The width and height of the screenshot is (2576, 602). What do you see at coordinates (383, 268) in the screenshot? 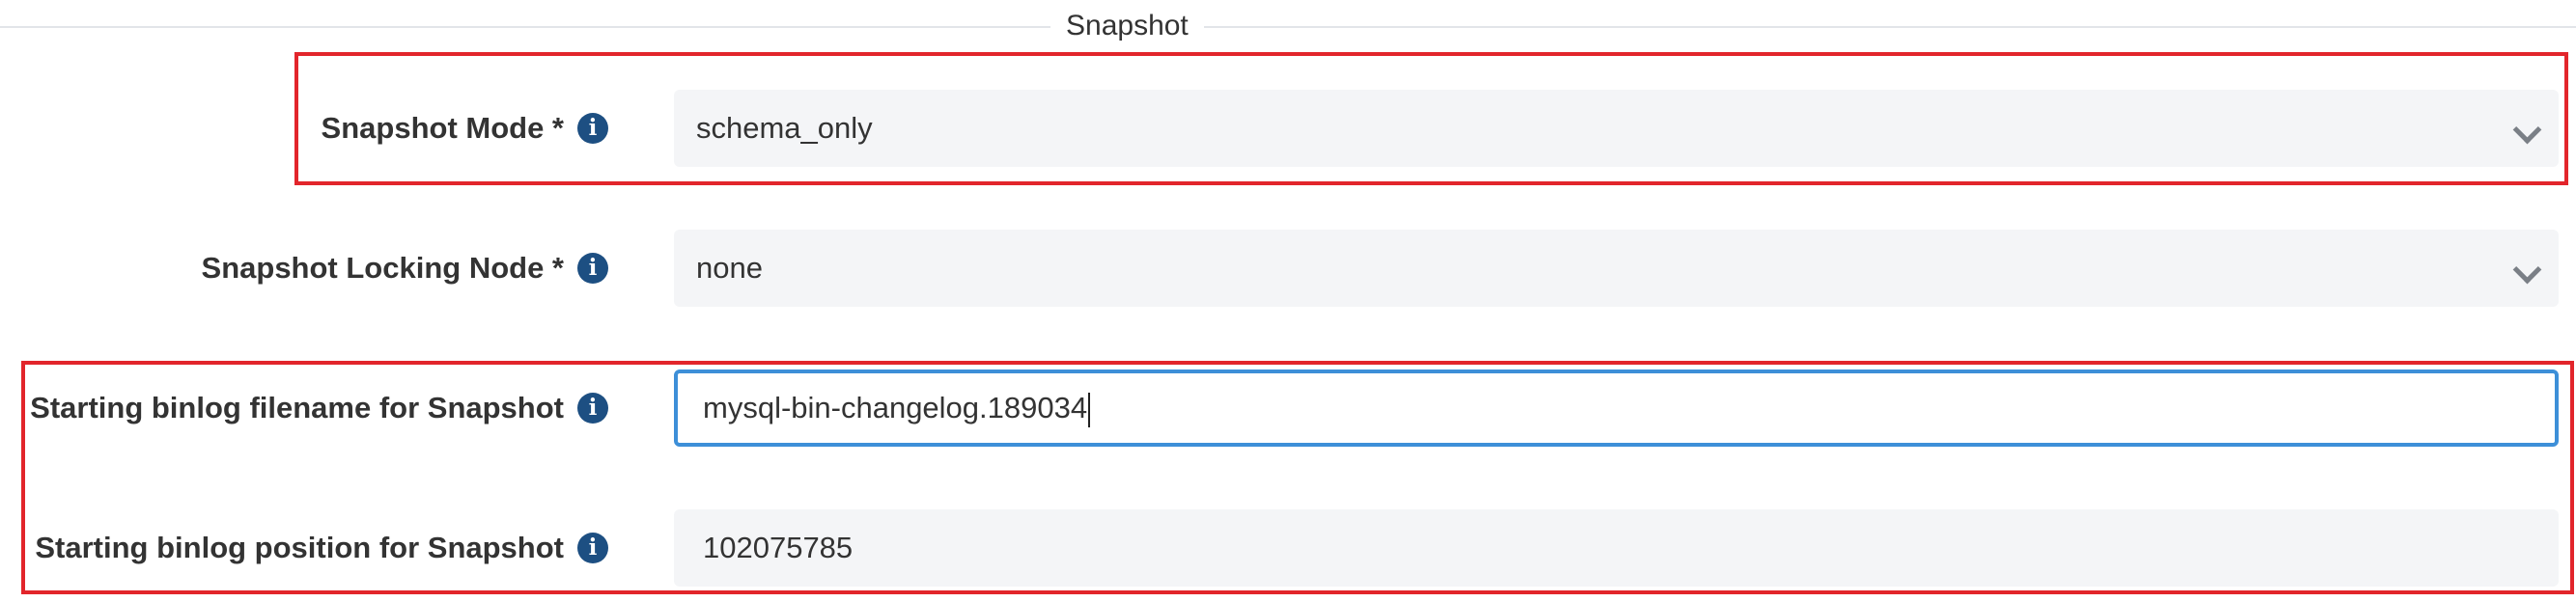
I see `snapshot-locking-node-label: Snapshot Locking Node *` at bounding box center [383, 268].